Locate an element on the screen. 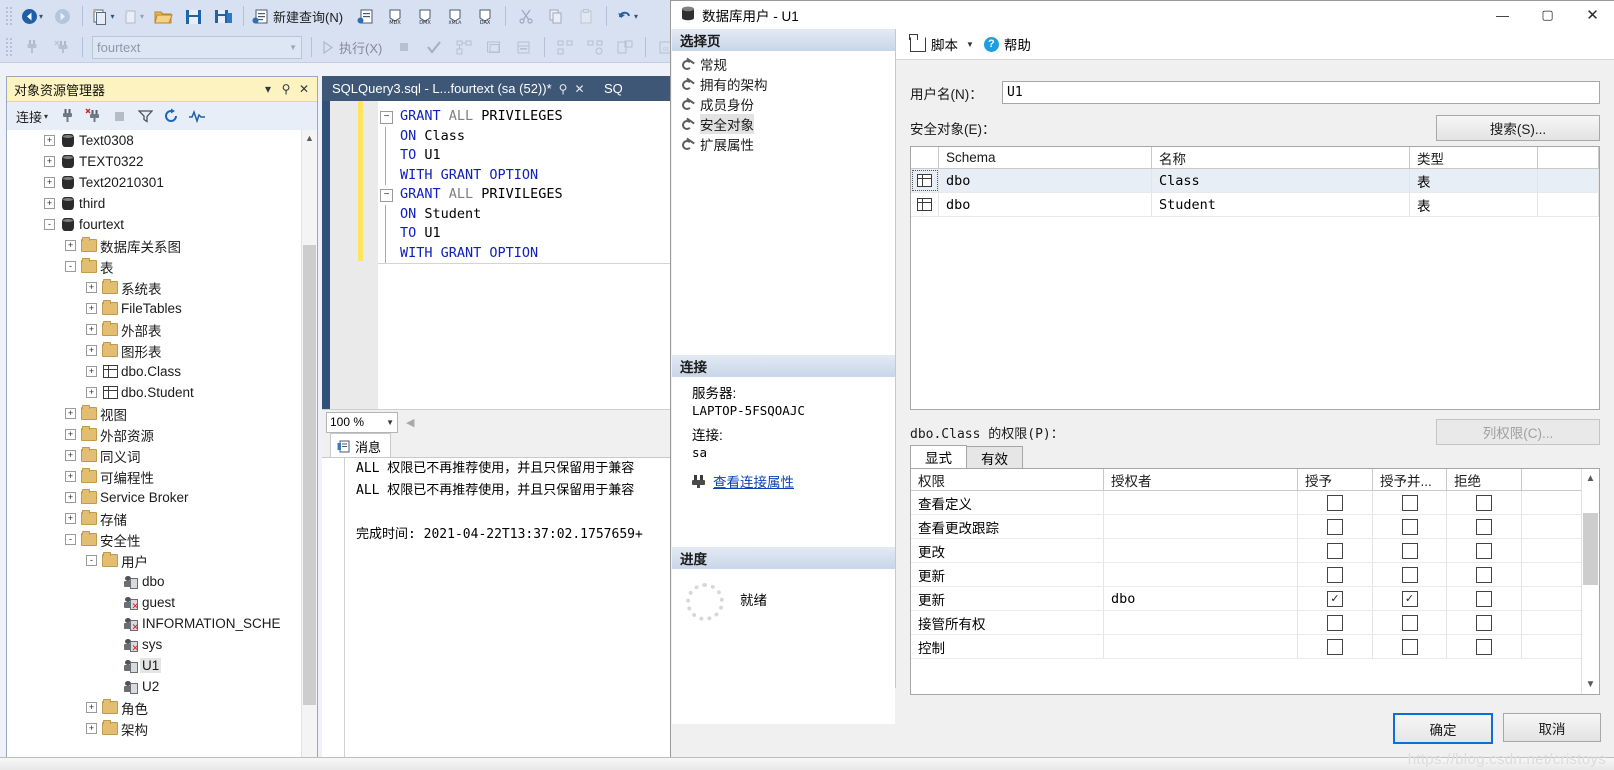 The image size is (1614, 770). securables-cell-type: 表 is located at coordinates (1474, 180).